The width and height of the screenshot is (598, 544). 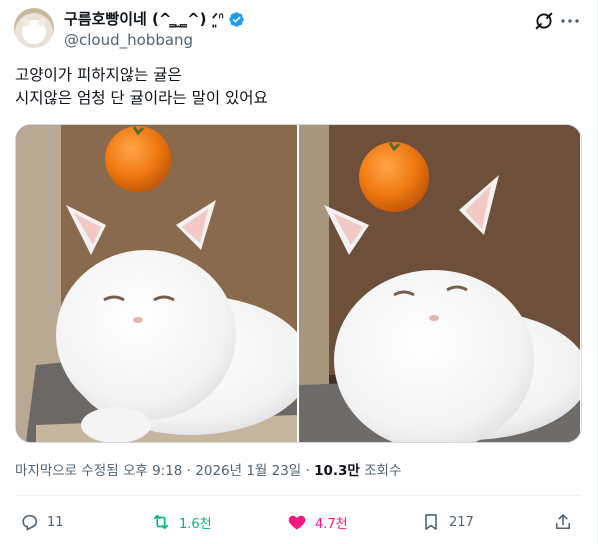 I want to click on reply-icon, so click(x=30, y=522).